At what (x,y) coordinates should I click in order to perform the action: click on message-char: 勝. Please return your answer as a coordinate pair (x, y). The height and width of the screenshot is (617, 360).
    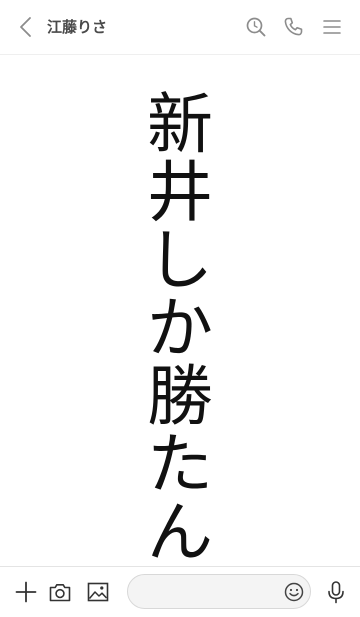
    Looking at the image, I should click on (180, 396).